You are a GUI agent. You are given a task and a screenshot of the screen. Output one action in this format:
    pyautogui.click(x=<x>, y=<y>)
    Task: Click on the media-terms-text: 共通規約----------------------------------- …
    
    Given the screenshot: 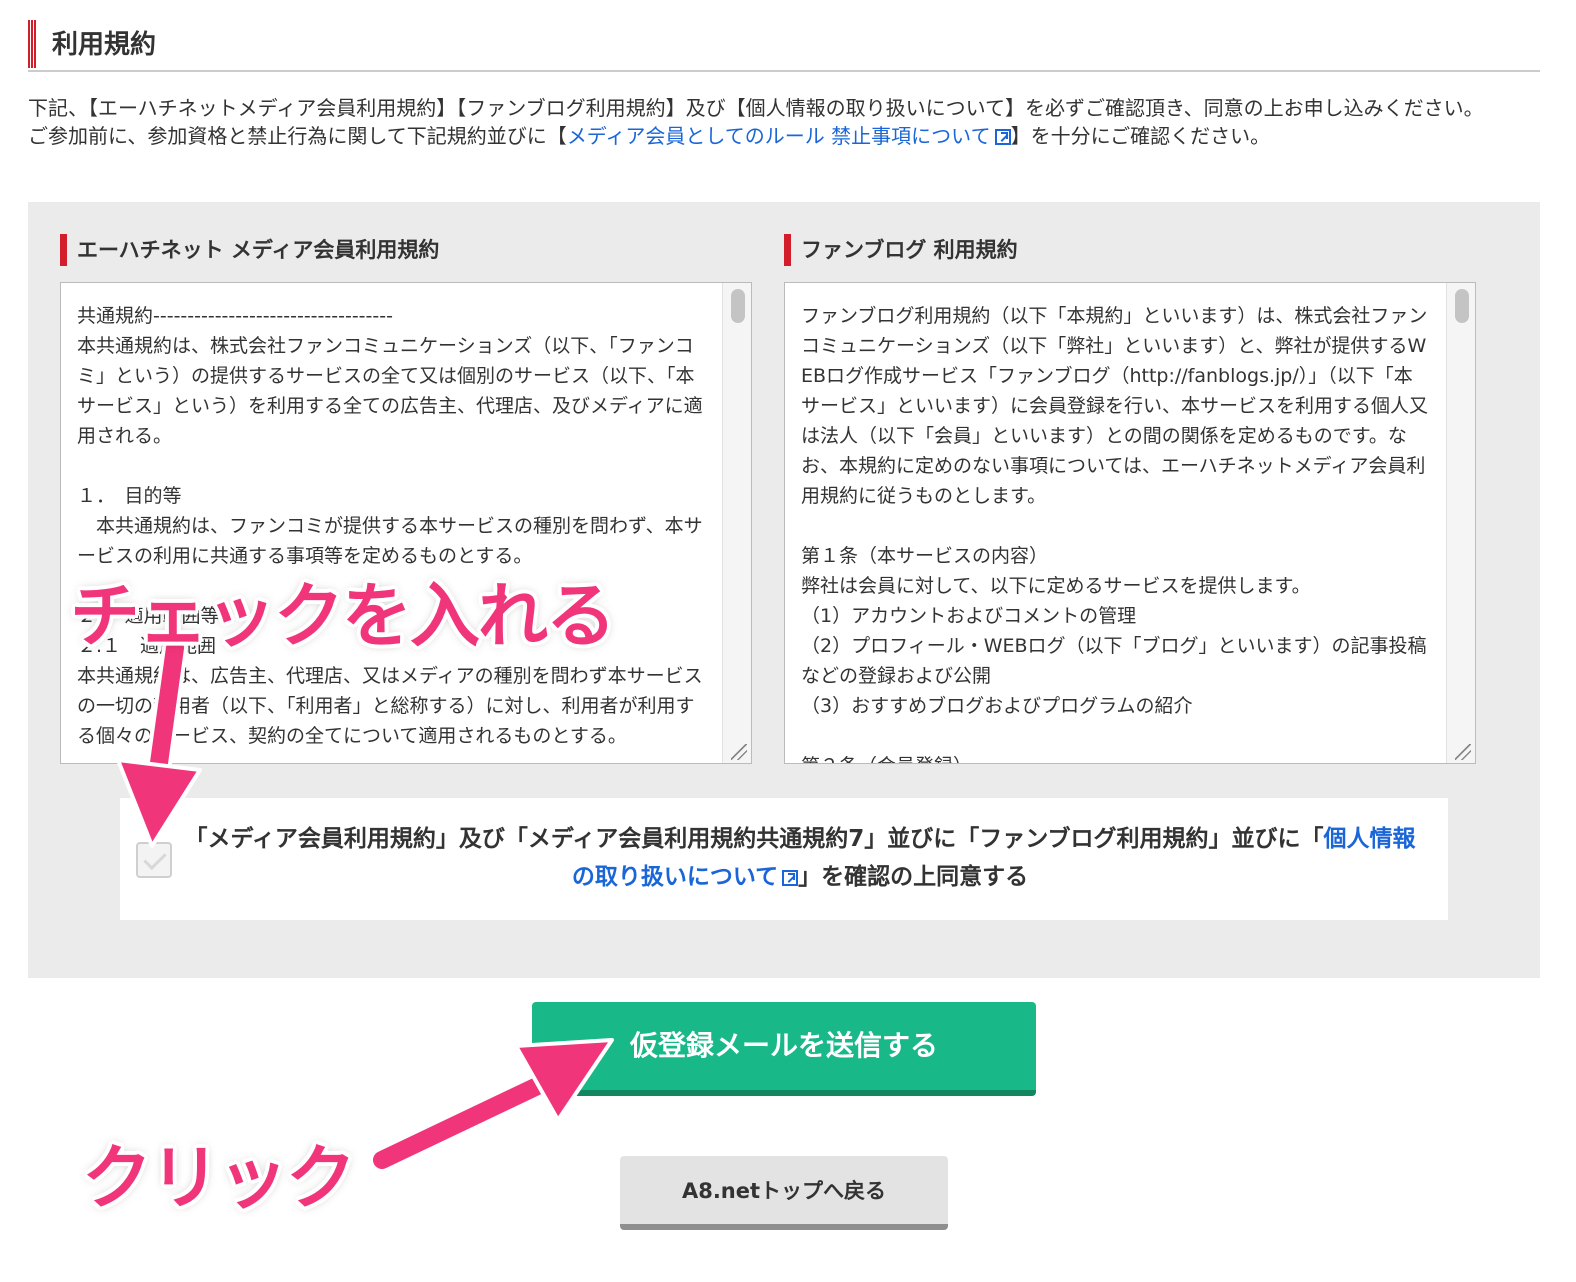 What is the action you would take?
    pyautogui.click(x=390, y=526)
    